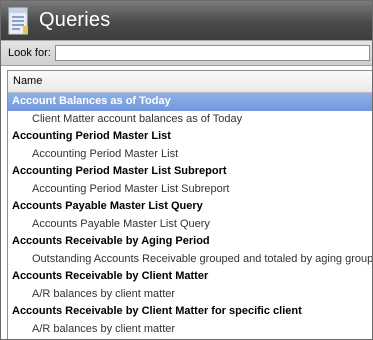 The image size is (373, 340). I want to click on list-item-description: Accounting Period Master List Subreport, so click(190, 190).